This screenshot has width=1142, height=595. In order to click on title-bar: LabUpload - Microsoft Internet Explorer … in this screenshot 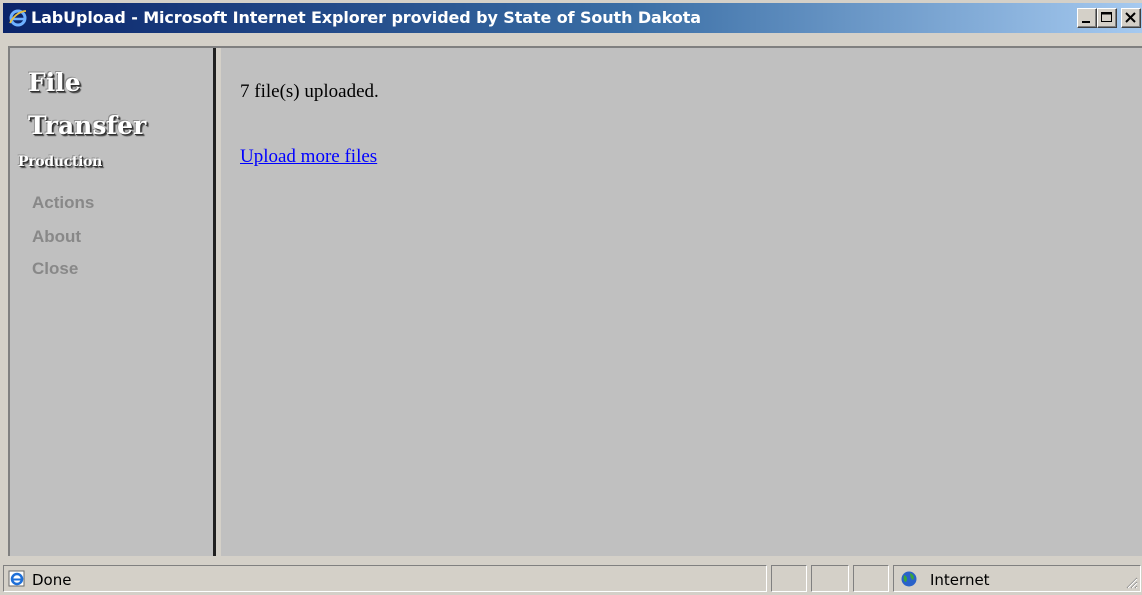, I will do `click(572, 18)`.